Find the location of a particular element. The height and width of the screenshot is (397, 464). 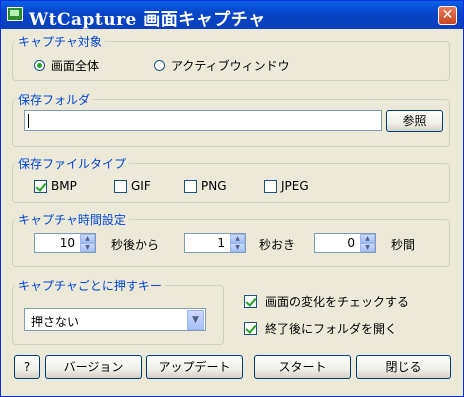

window-title: WtCapture 画面キャプチャ is located at coordinates (147, 20).